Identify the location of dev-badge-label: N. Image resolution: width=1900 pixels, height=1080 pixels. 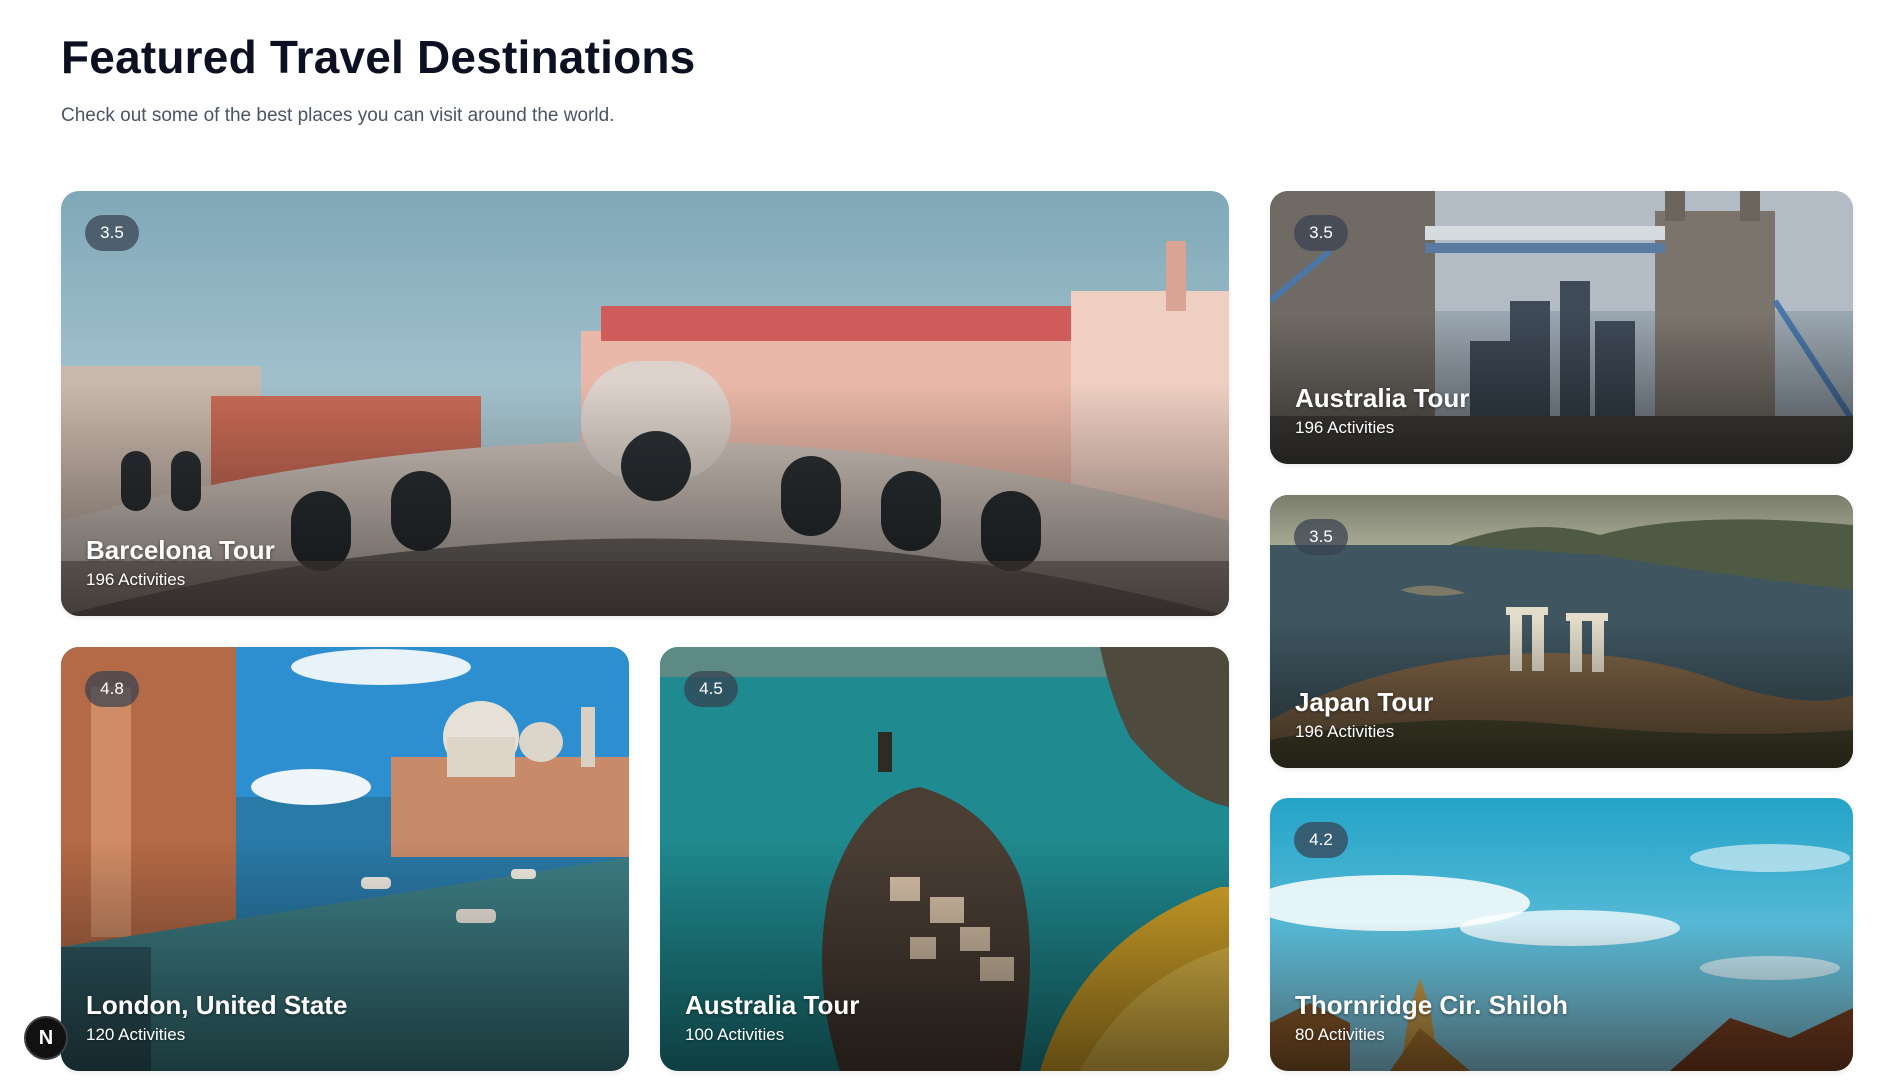
(46, 1038).